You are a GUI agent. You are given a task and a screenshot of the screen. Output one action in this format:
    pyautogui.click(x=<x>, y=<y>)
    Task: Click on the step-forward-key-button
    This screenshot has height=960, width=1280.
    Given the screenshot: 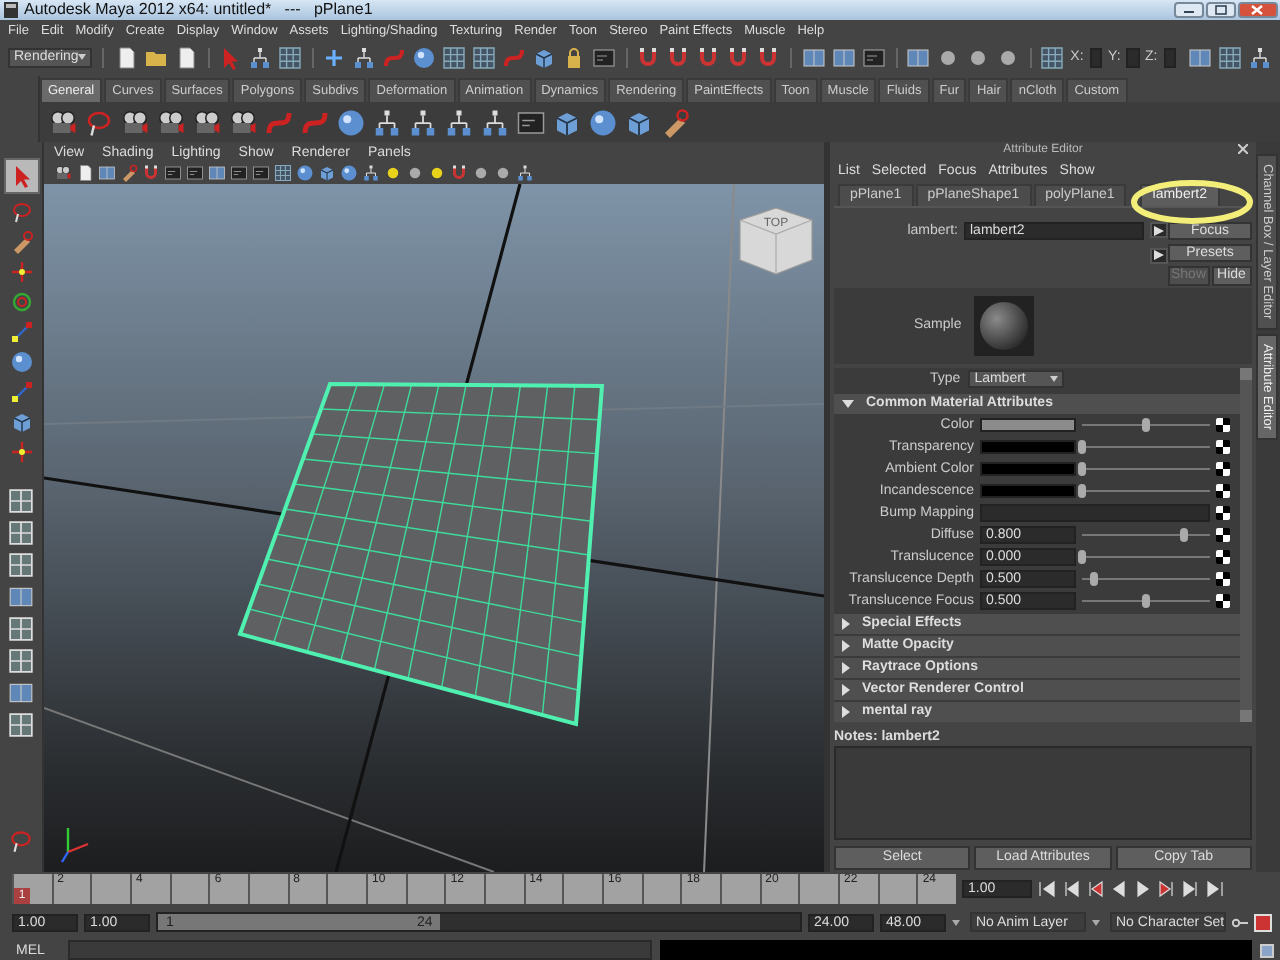 What is the action you would take?
    pyautogui.click(x=1167, y=889)
    